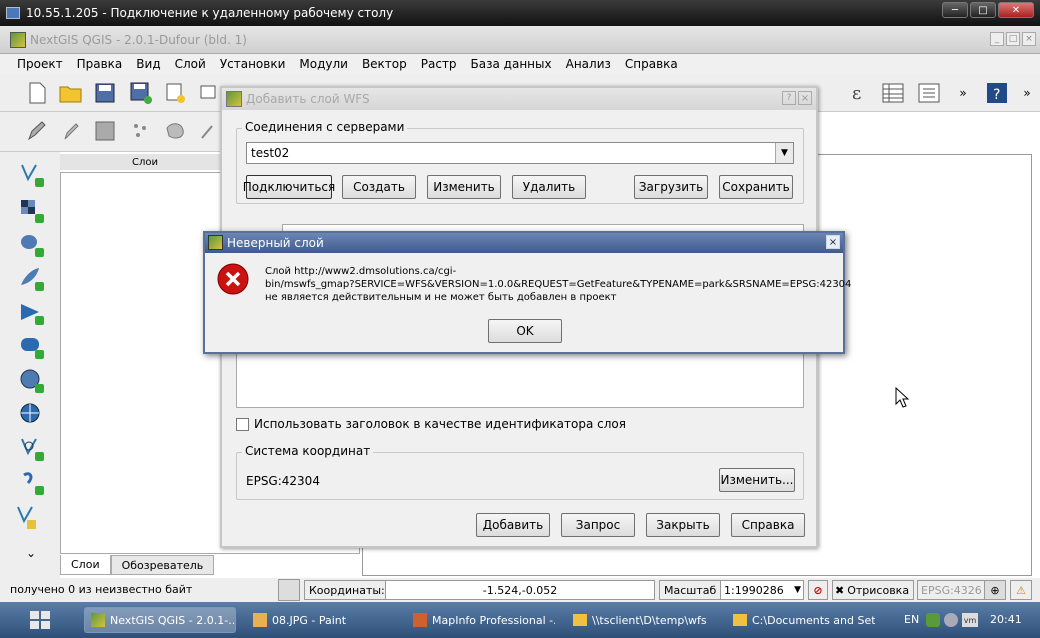  What do you see at coordinates (253, 64) in the screenshot?
I see `menu-settings: Установки` at bounding box center [253, 64].